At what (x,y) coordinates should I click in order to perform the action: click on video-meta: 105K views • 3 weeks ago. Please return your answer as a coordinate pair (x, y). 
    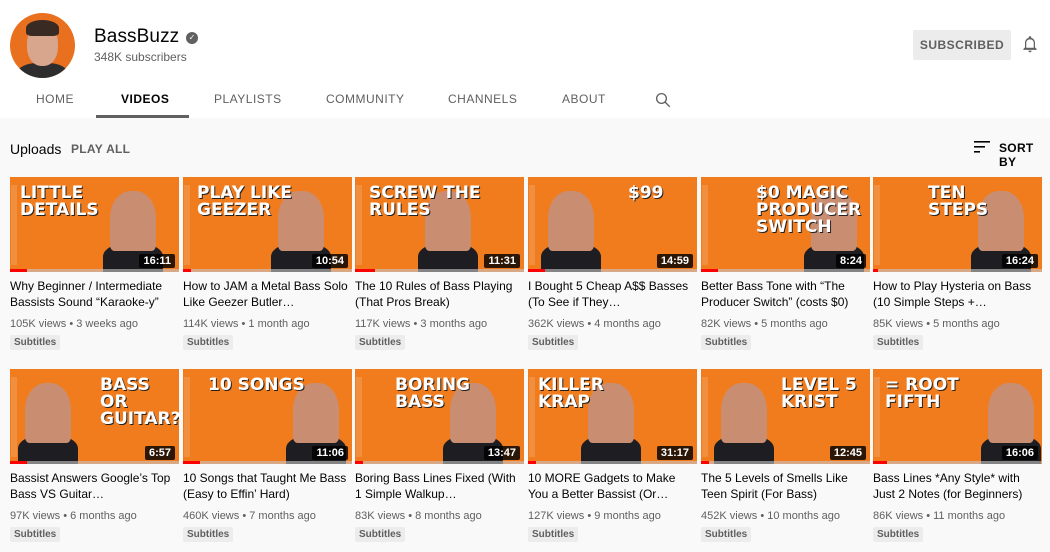
    Looking at the image, I should click on (74, 324).